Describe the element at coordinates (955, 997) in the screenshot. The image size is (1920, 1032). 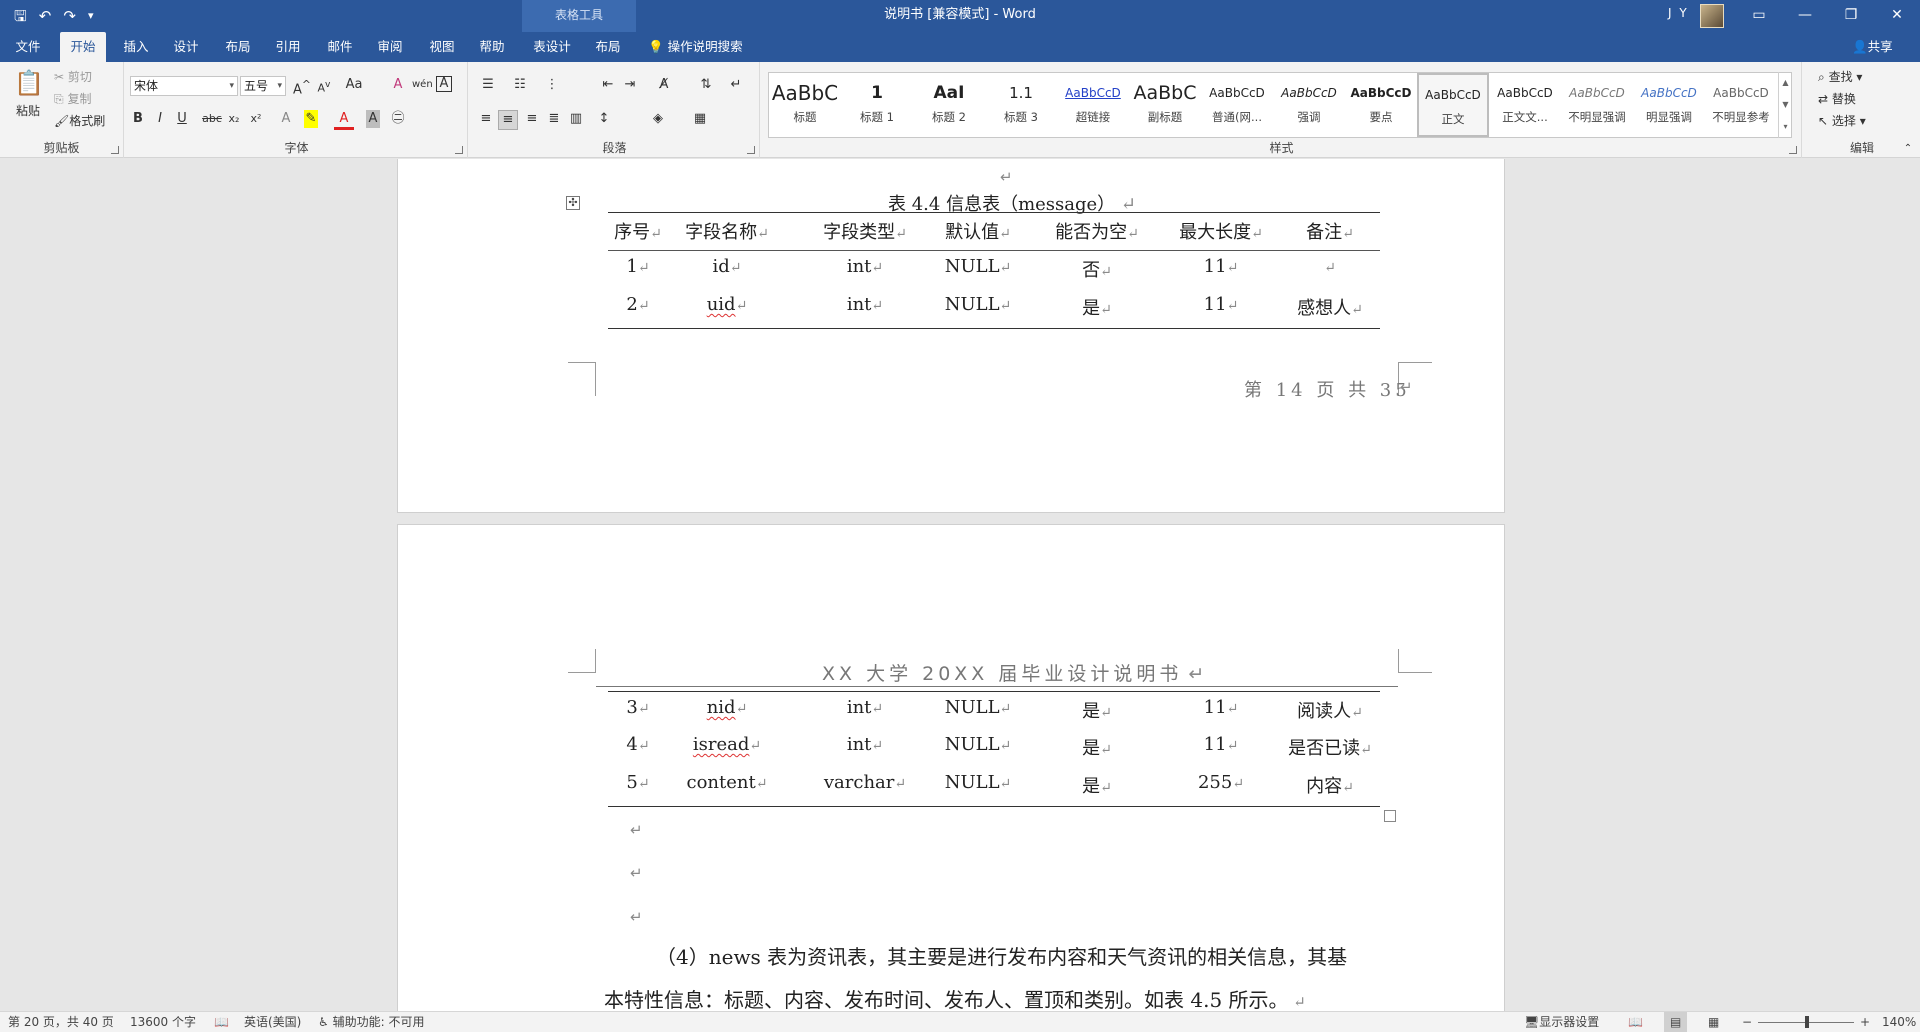
I see `body-paragraph-line: 本特性信息：标题、内容、发布时间、发布人、置顶和类别。如表 4.5 所示。 ↵` at that location.